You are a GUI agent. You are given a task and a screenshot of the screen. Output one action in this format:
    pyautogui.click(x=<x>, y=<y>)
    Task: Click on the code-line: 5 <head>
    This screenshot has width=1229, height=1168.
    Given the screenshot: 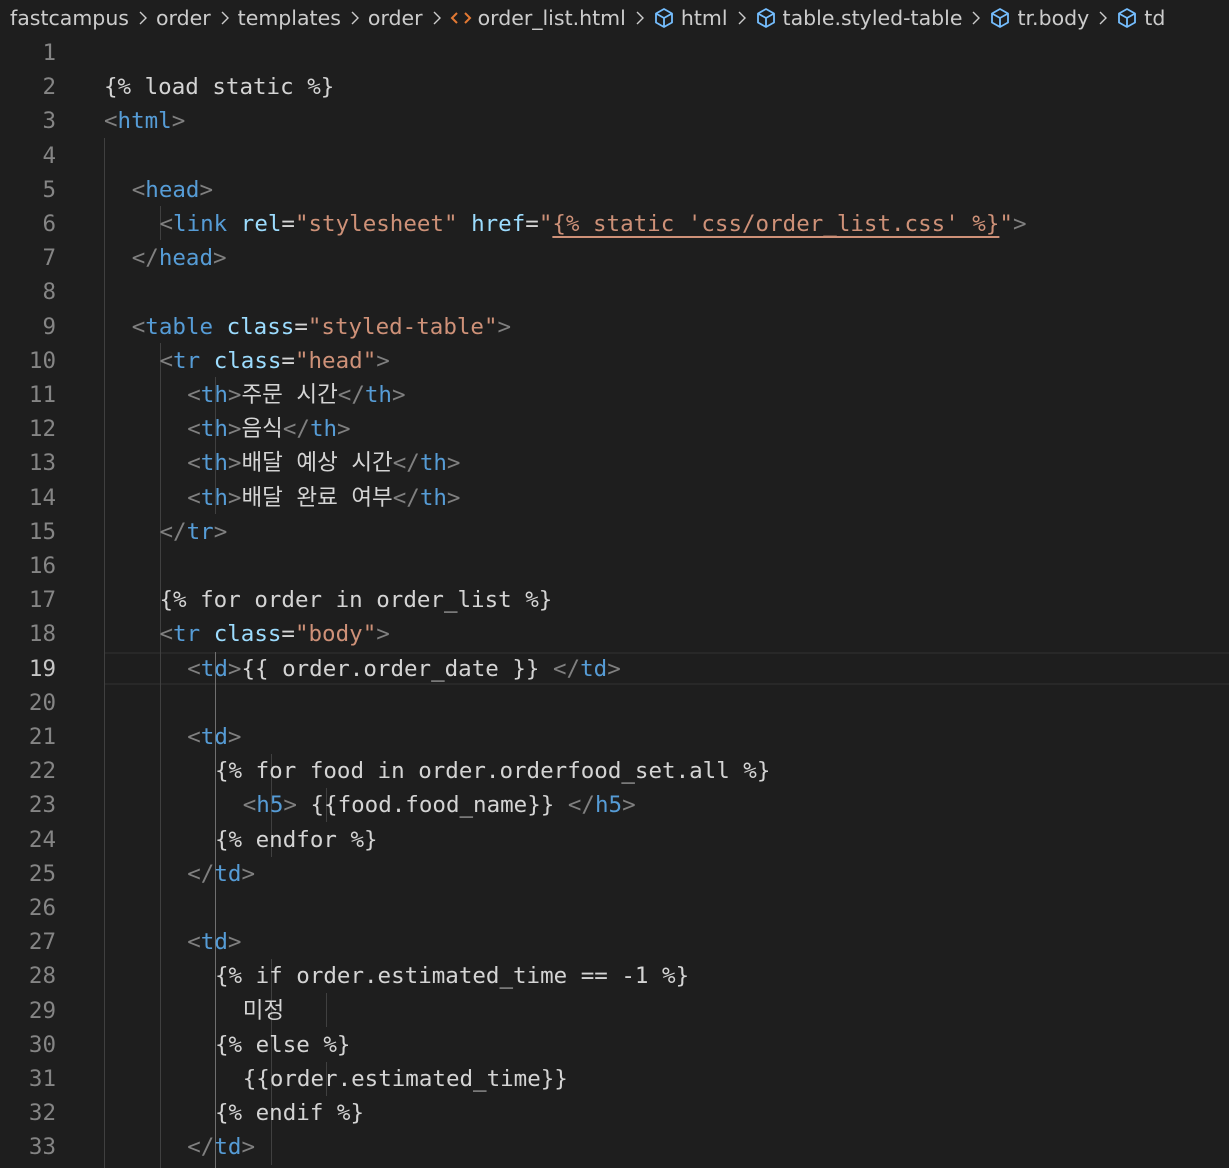 What is the action you would take?
    pyautogui.click(x=614, y=190)
    